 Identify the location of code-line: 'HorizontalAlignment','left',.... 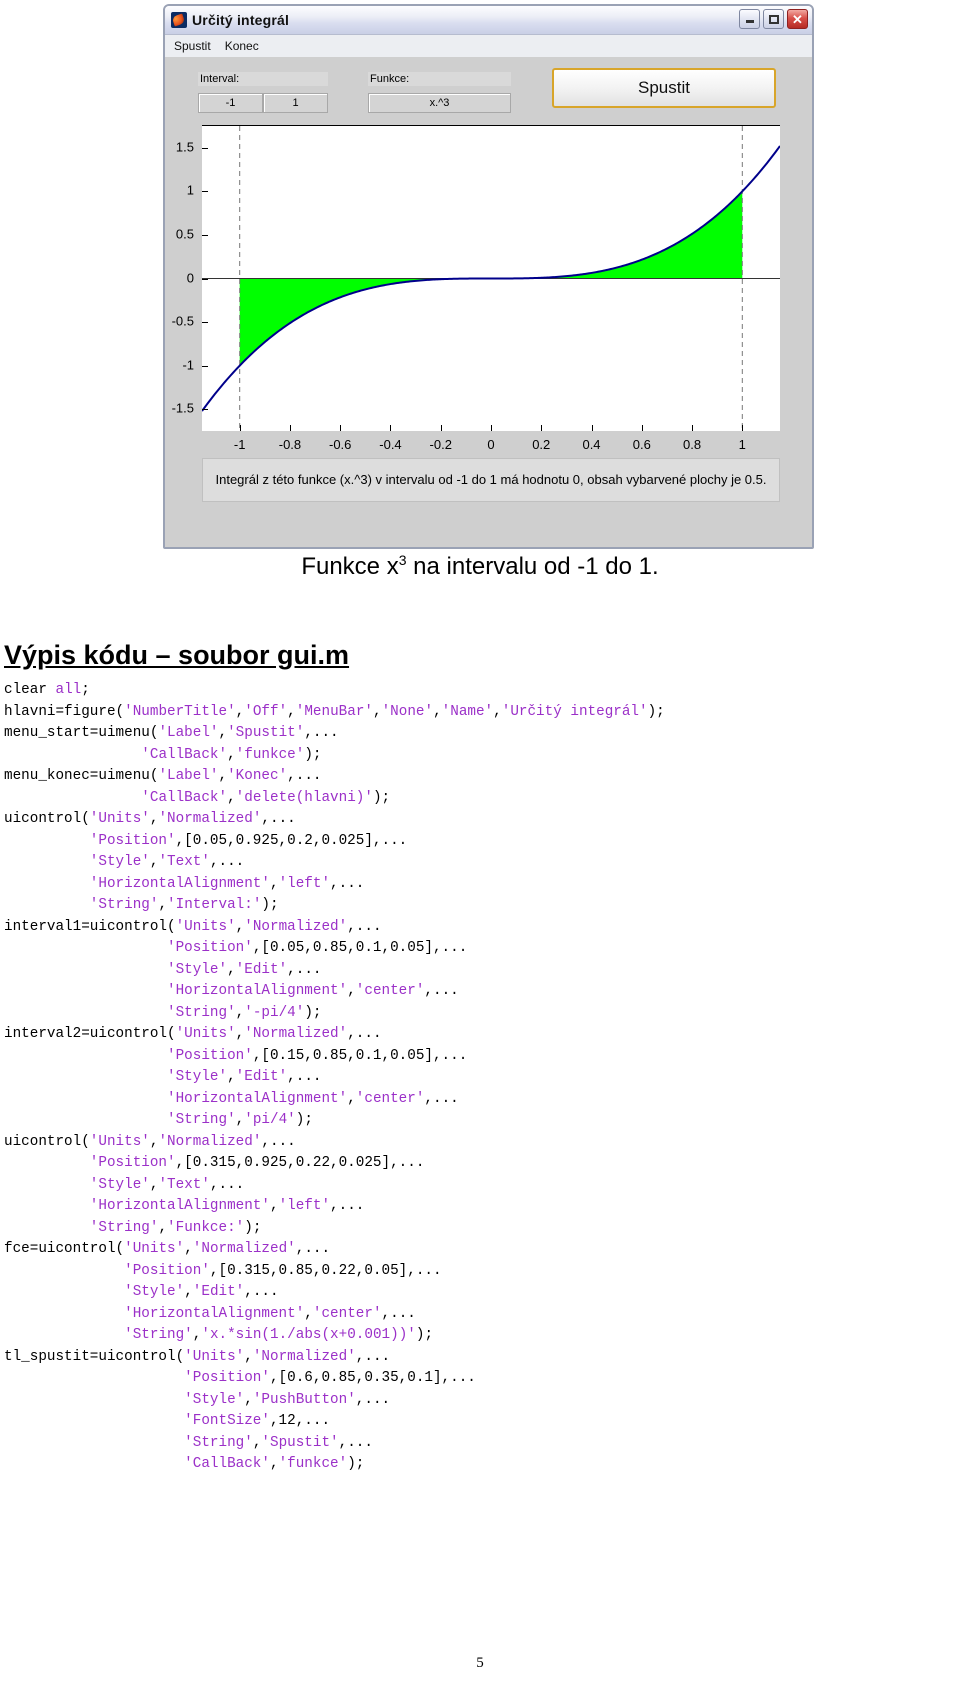
(480, 885).